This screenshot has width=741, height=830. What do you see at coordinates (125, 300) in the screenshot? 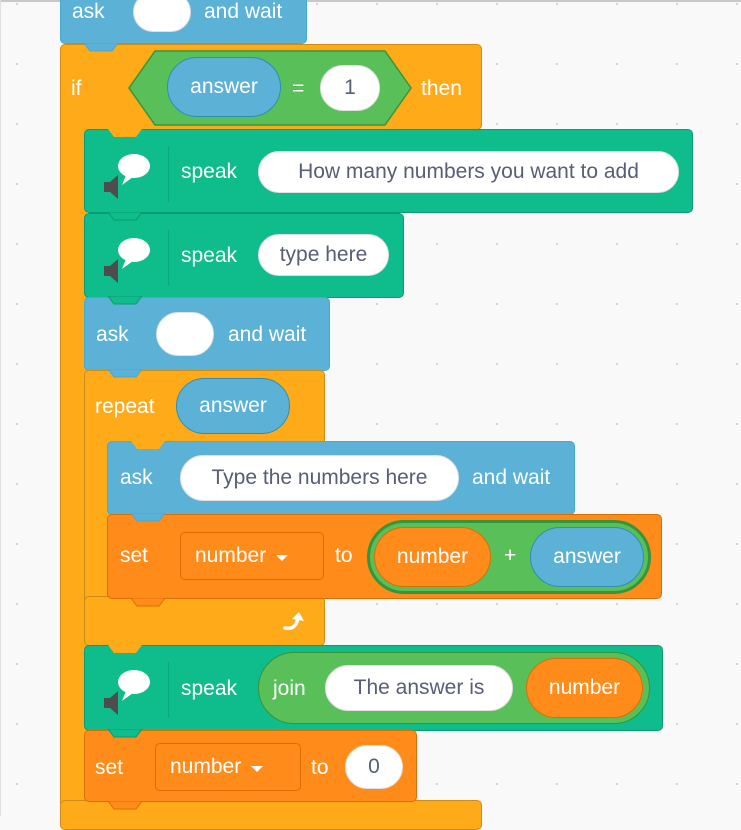
I see `speak-block-2-tab` at bounding box center [125, 300].